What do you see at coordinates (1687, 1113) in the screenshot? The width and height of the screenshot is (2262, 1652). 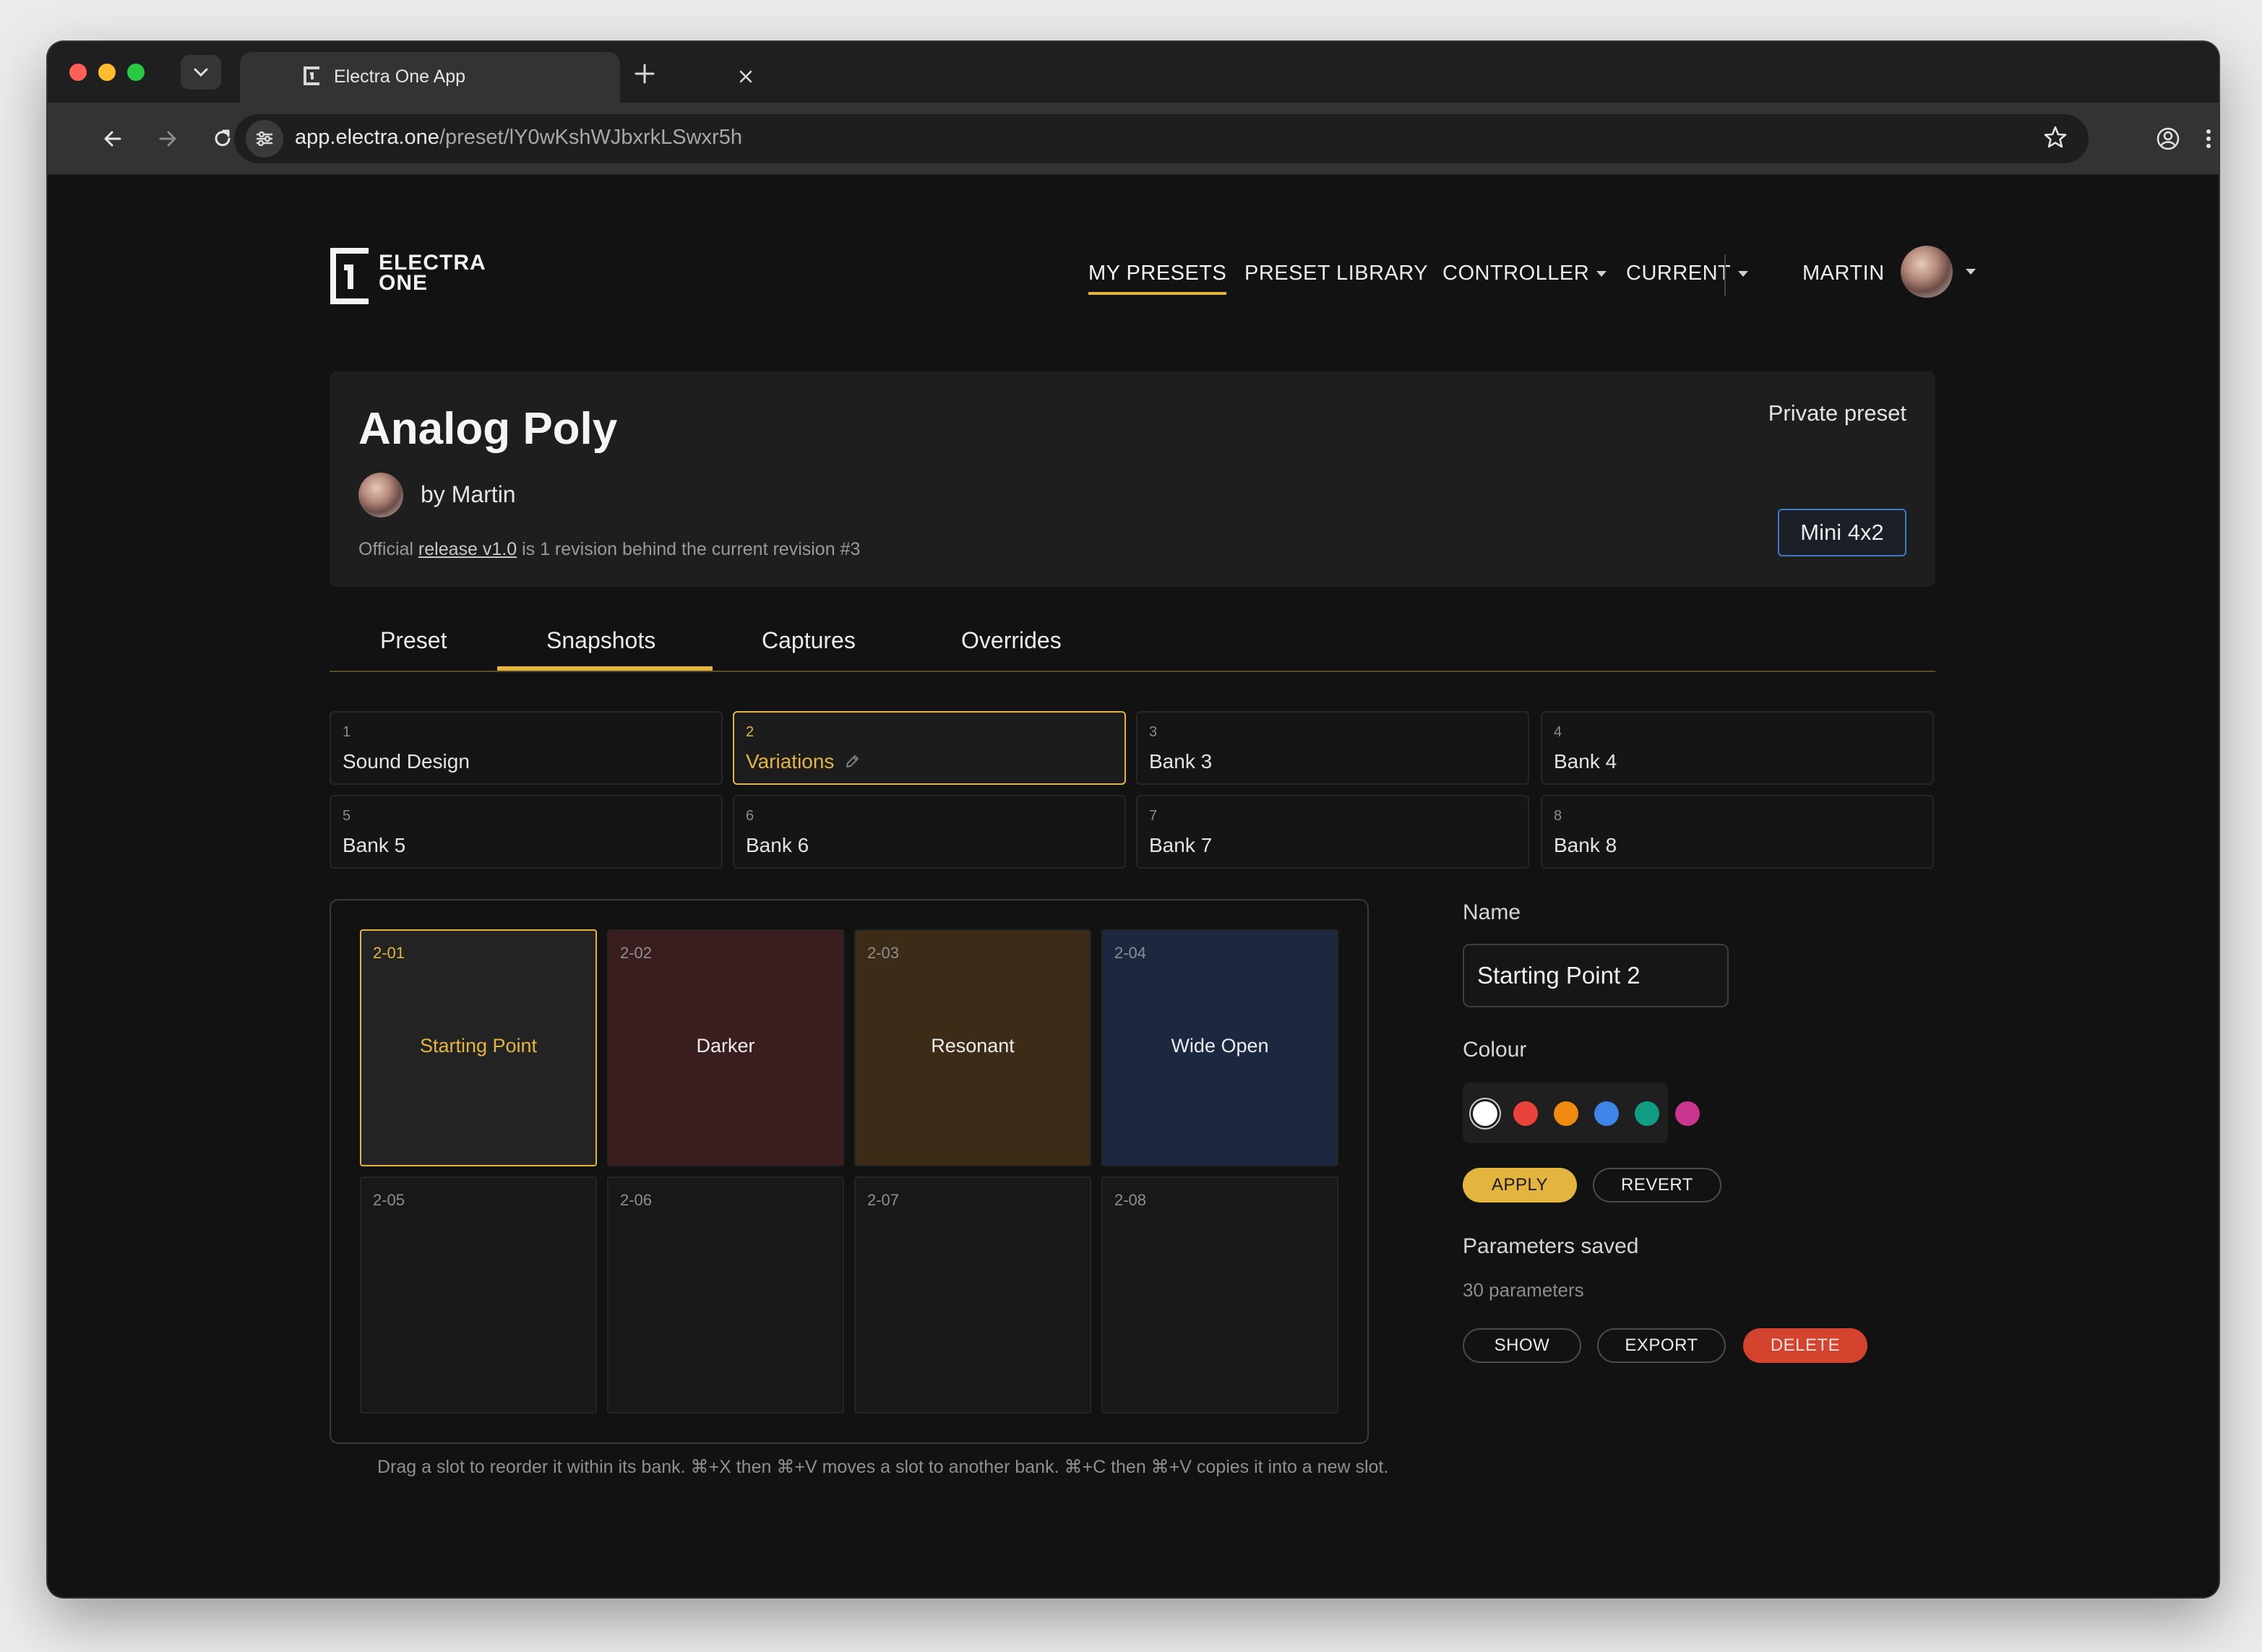 I see `colour-swatch-magenta` at bounding box center [1687, 1113].